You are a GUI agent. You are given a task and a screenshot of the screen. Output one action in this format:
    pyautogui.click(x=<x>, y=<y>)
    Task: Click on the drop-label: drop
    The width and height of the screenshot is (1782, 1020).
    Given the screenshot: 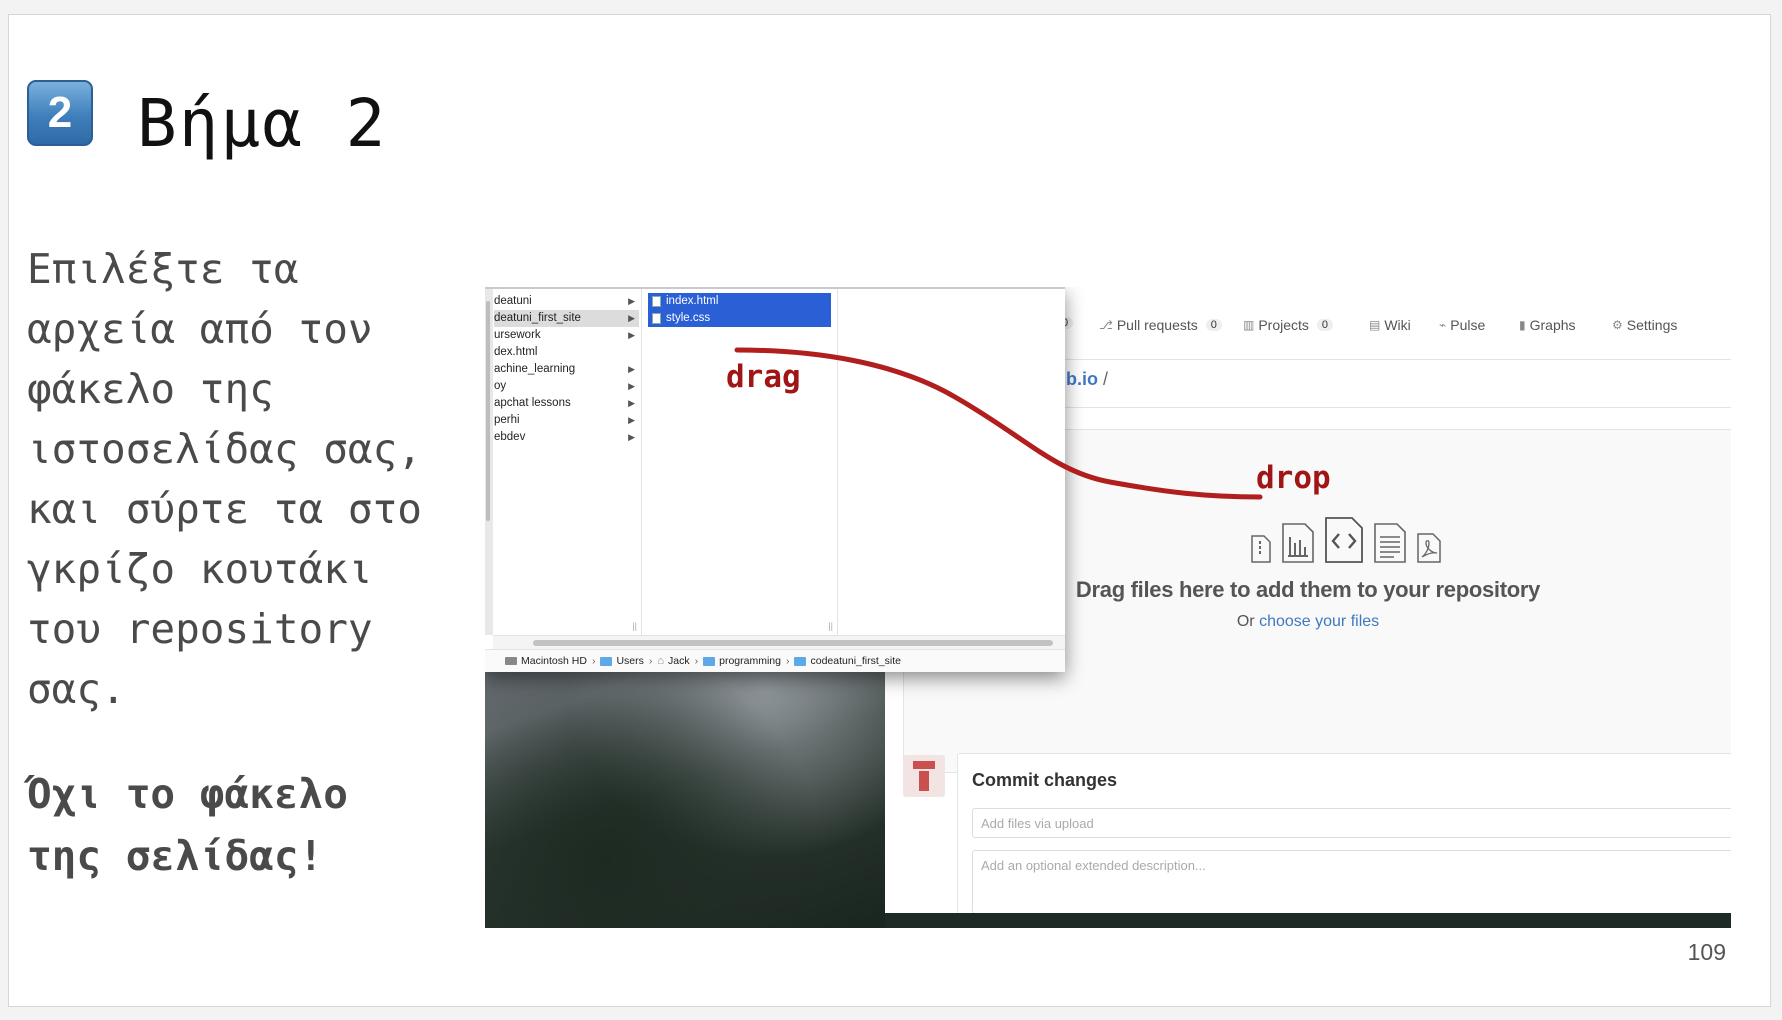 What is the action you would take?
    pyautogui.click(x=1293, y=478)
    